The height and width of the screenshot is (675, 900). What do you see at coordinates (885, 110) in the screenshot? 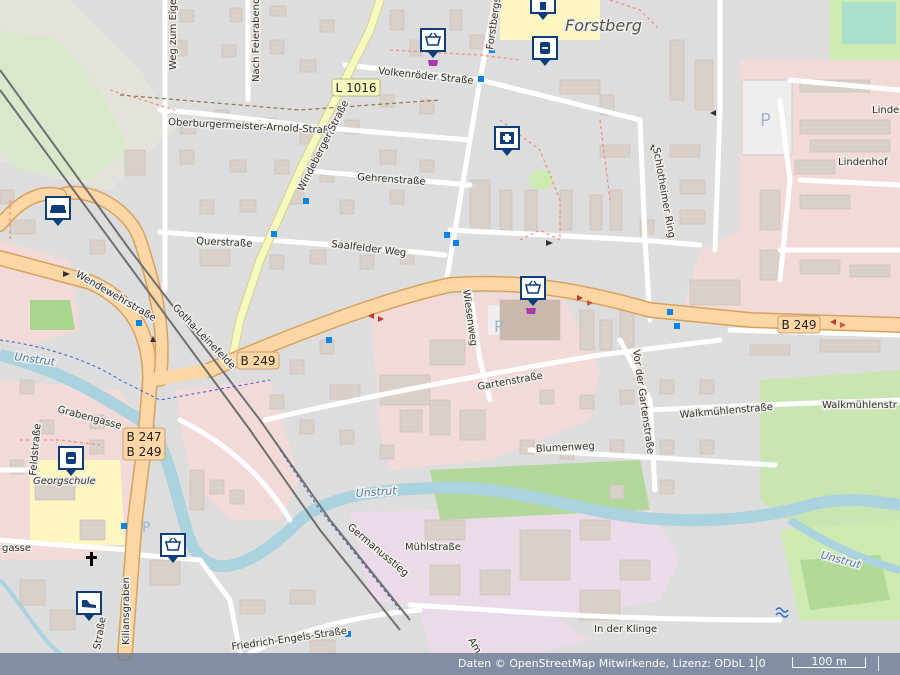
I see `road-label-linde: Linde` at bounding box center [885, 110].